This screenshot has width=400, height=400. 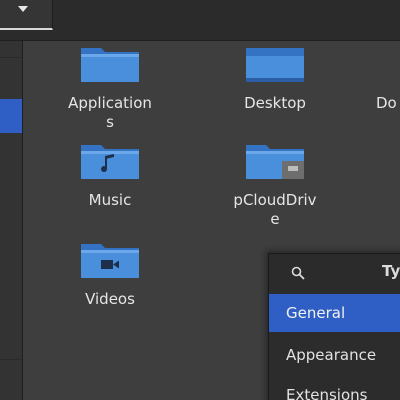 I want to click on menu-item-general: General, so click(x=334, y=313).